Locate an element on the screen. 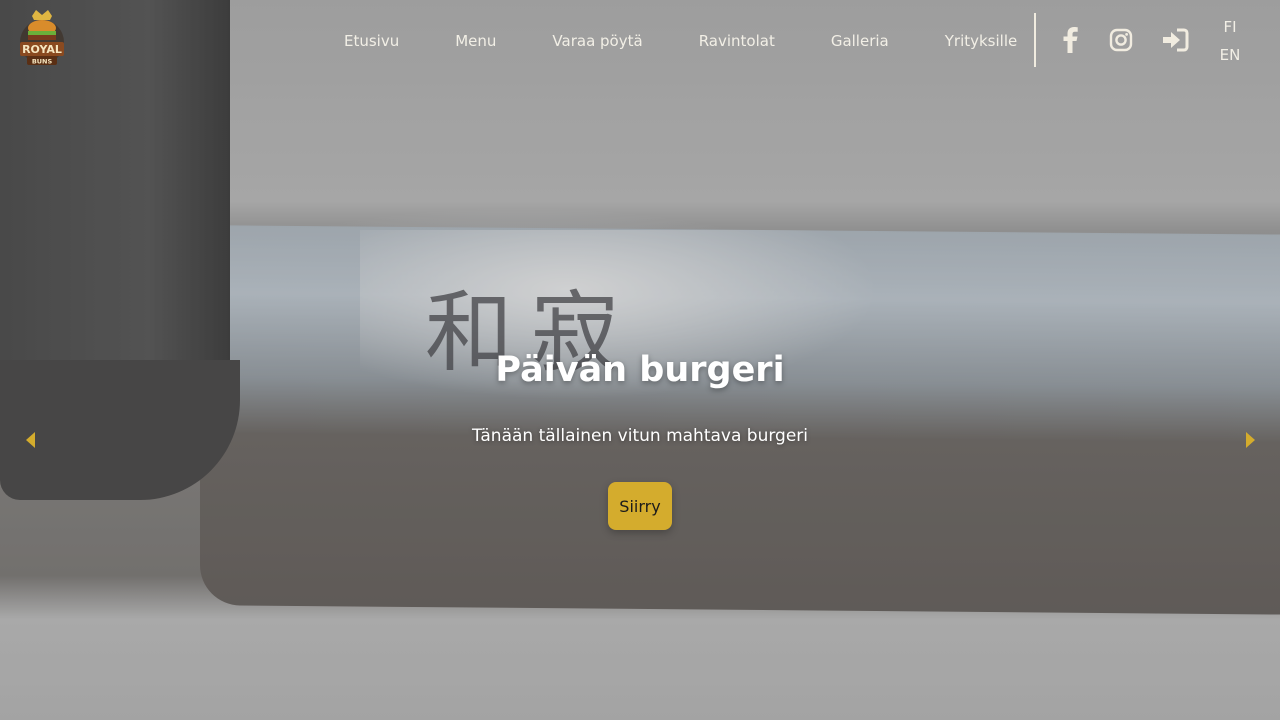 The width and height of the screenshot is (1280, 720). nav-link-galleria: Galleria is located at coordinates (860, 41).